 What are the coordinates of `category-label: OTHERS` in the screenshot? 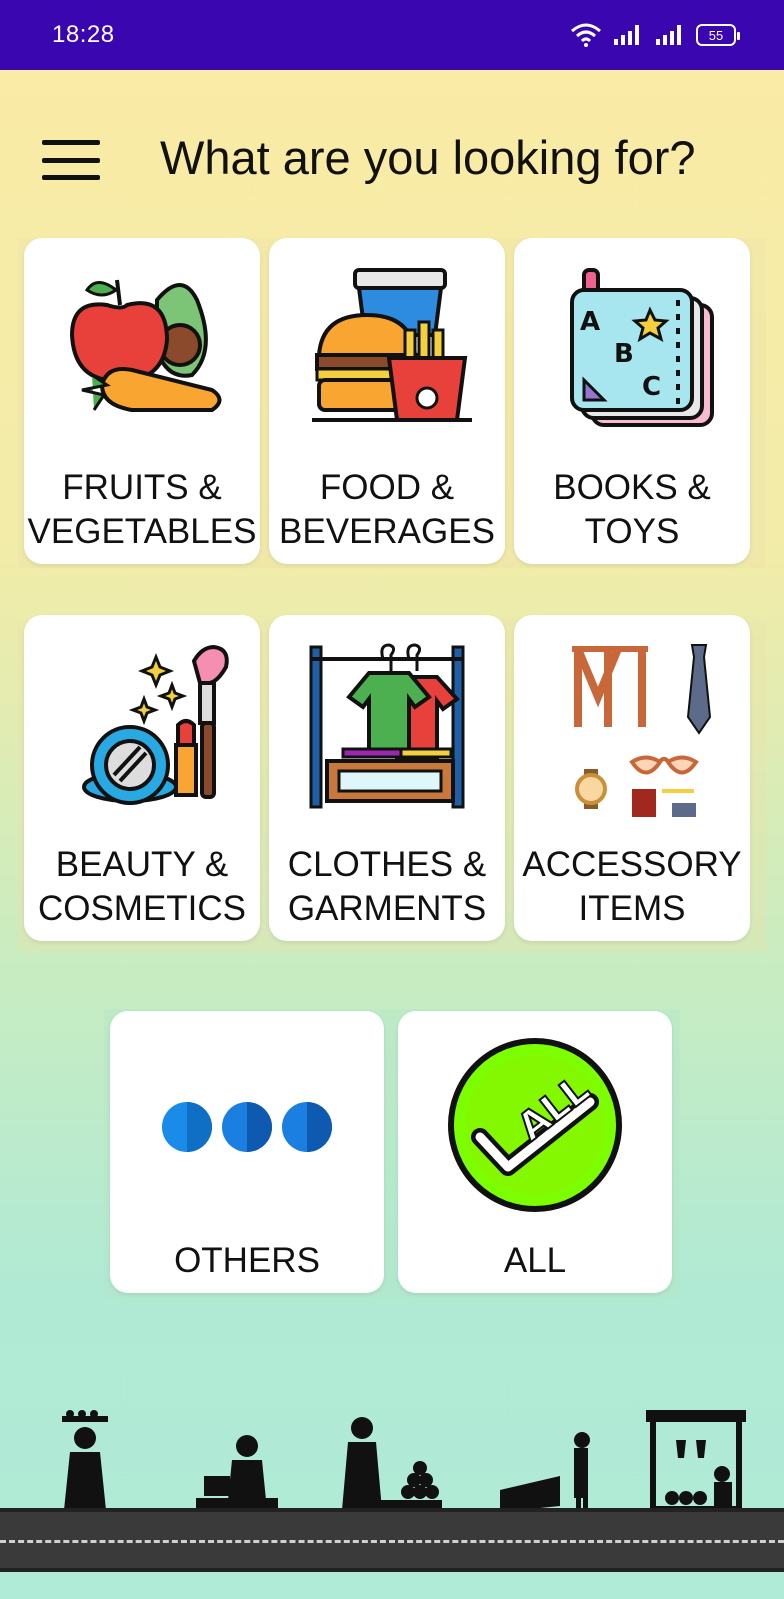 It's located at (247, 1260).